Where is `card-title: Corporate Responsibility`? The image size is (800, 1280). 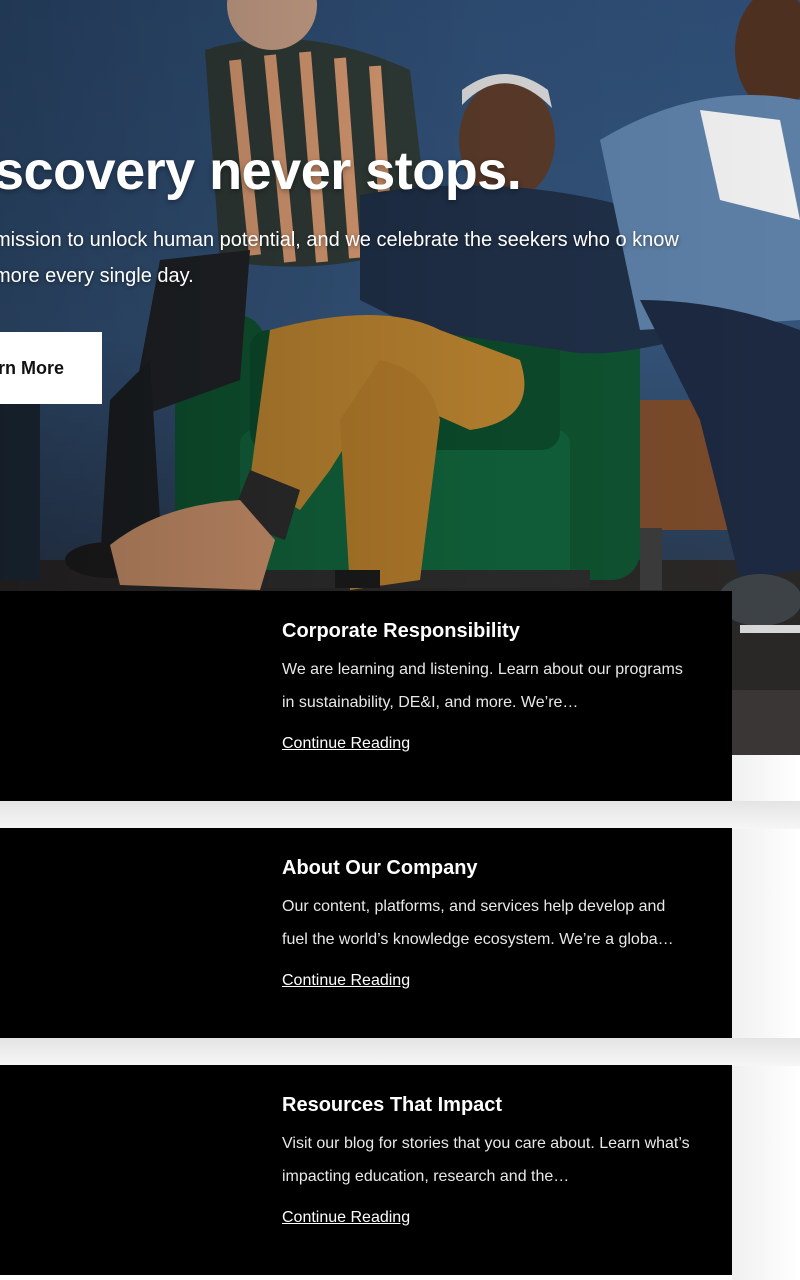 card-title: Corporate Responsibility is located at coordinates (401, 631).